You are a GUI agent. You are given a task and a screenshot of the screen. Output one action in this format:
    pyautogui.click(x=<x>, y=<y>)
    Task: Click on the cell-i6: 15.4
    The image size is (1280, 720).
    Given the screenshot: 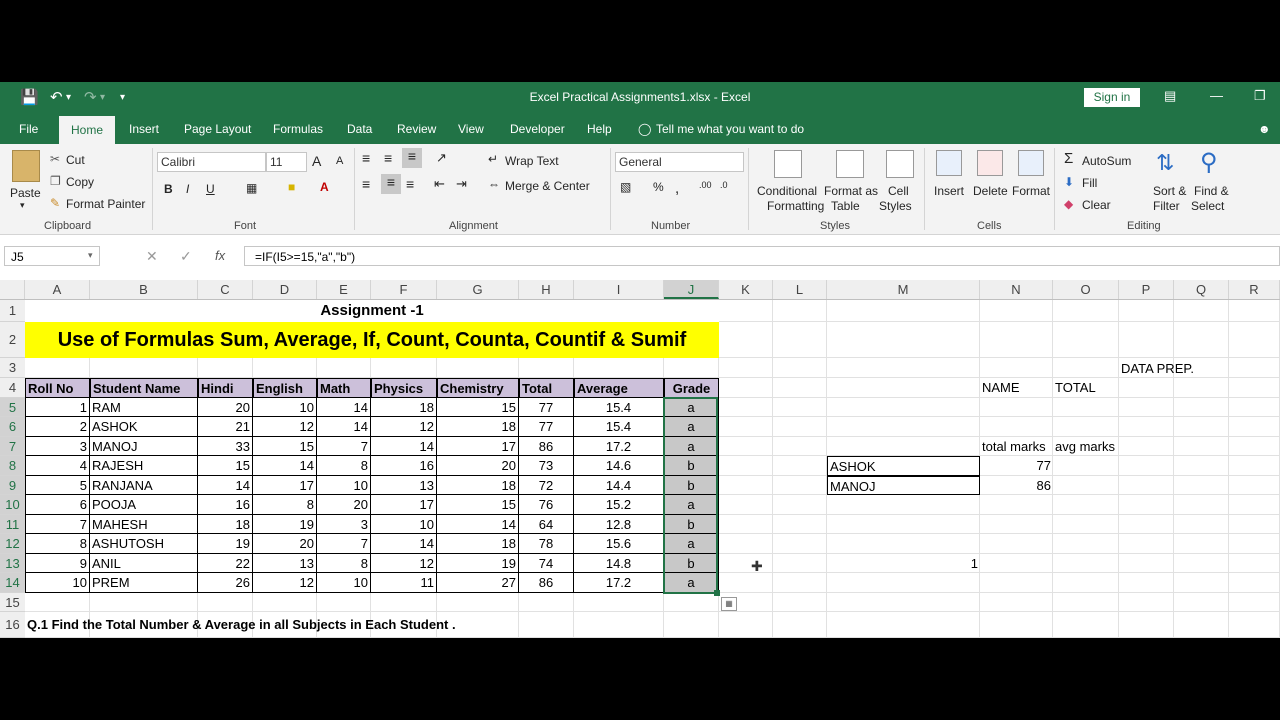 What is the action you would take?
    pyautogui.click(x=619, y=427)
    